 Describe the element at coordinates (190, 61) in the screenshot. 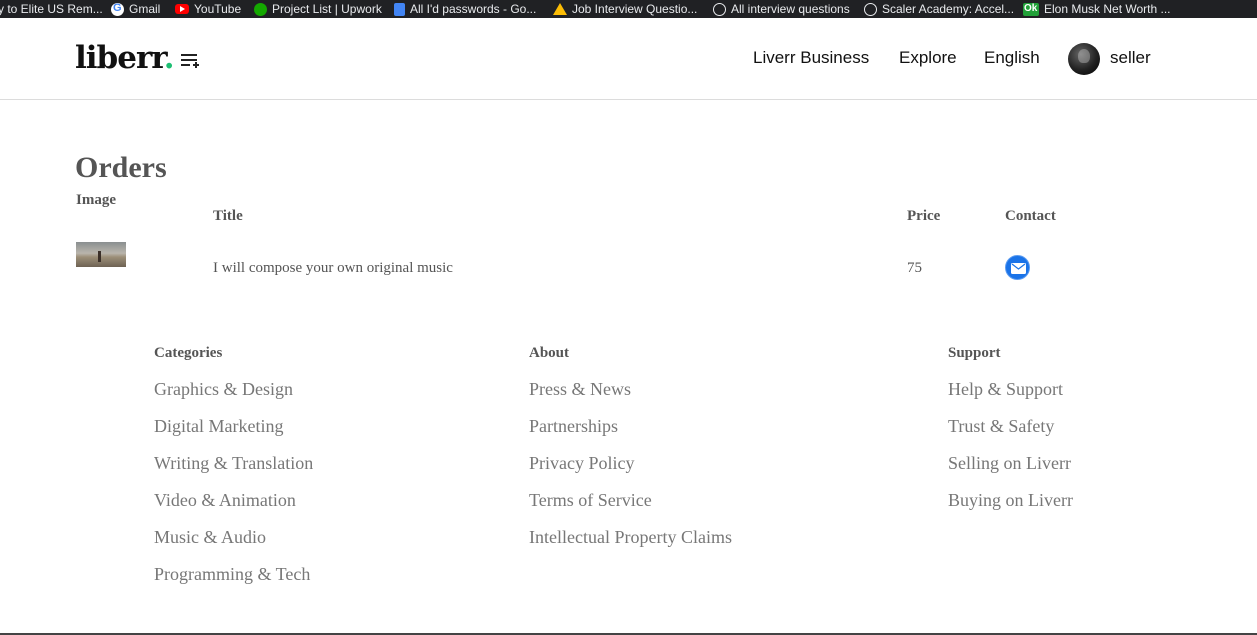

I see `menu-plus-icon` at that location.